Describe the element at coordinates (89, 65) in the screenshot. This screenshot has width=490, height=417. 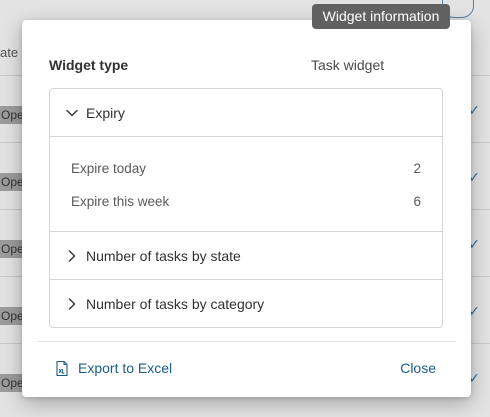
I see `widget-type-label: Widget type` at that location.